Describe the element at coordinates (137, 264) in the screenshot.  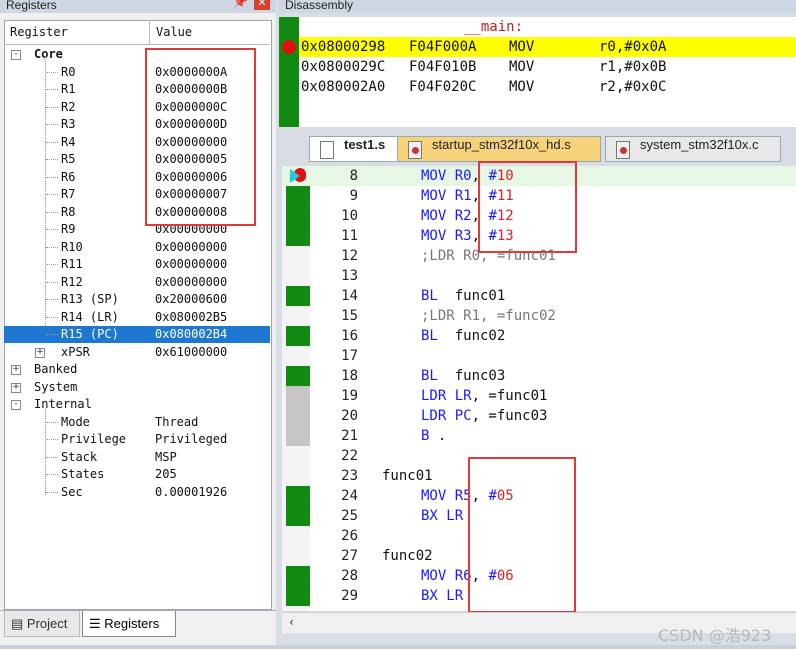
I see `register-row-r11: R11 0x00000000` at that location.